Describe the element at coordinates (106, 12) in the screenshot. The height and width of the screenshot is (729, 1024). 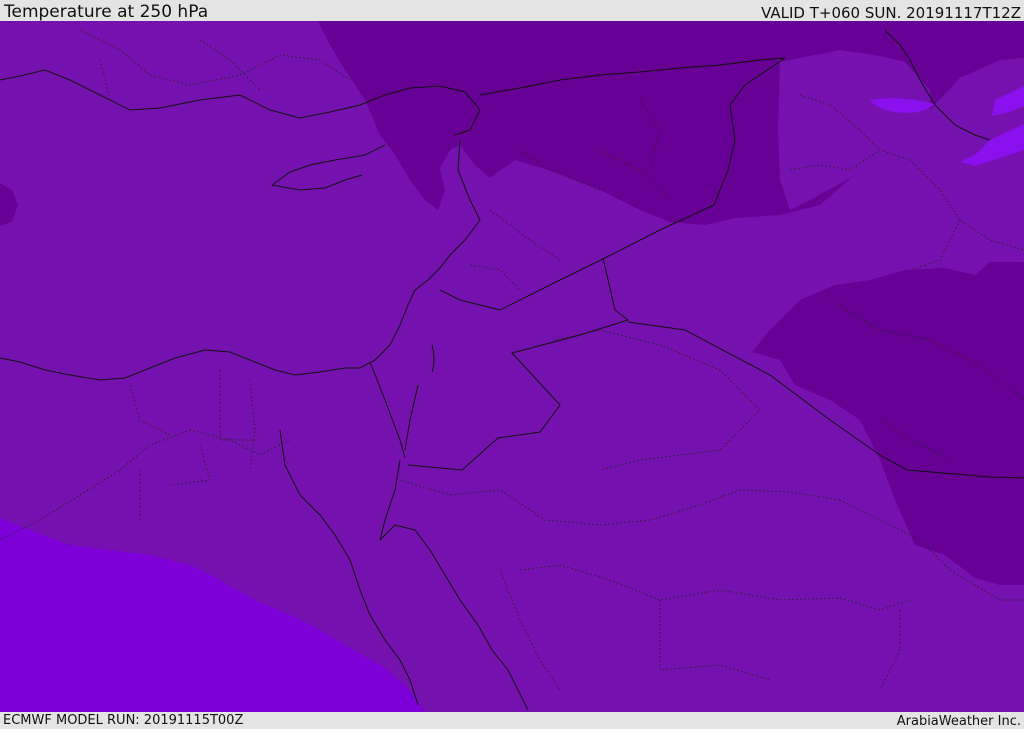
I see `map-title: Temperature at 250 hPa` at that location.